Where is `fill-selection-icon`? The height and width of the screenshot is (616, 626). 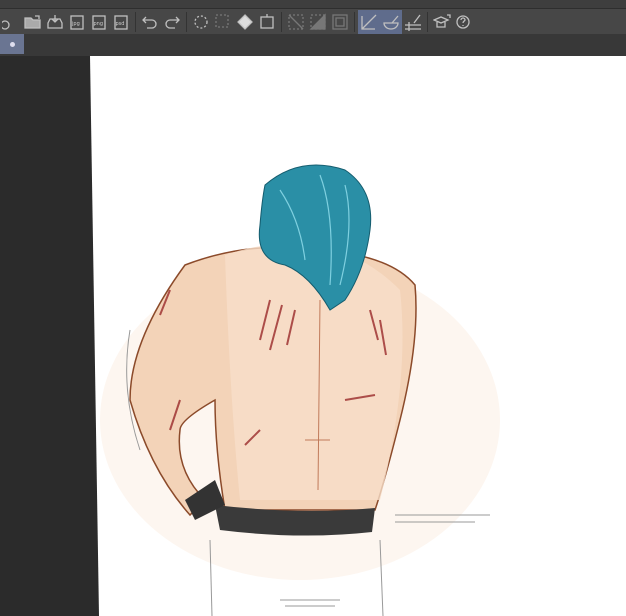 fill-selection-icon is located at coordinates (317, 21).